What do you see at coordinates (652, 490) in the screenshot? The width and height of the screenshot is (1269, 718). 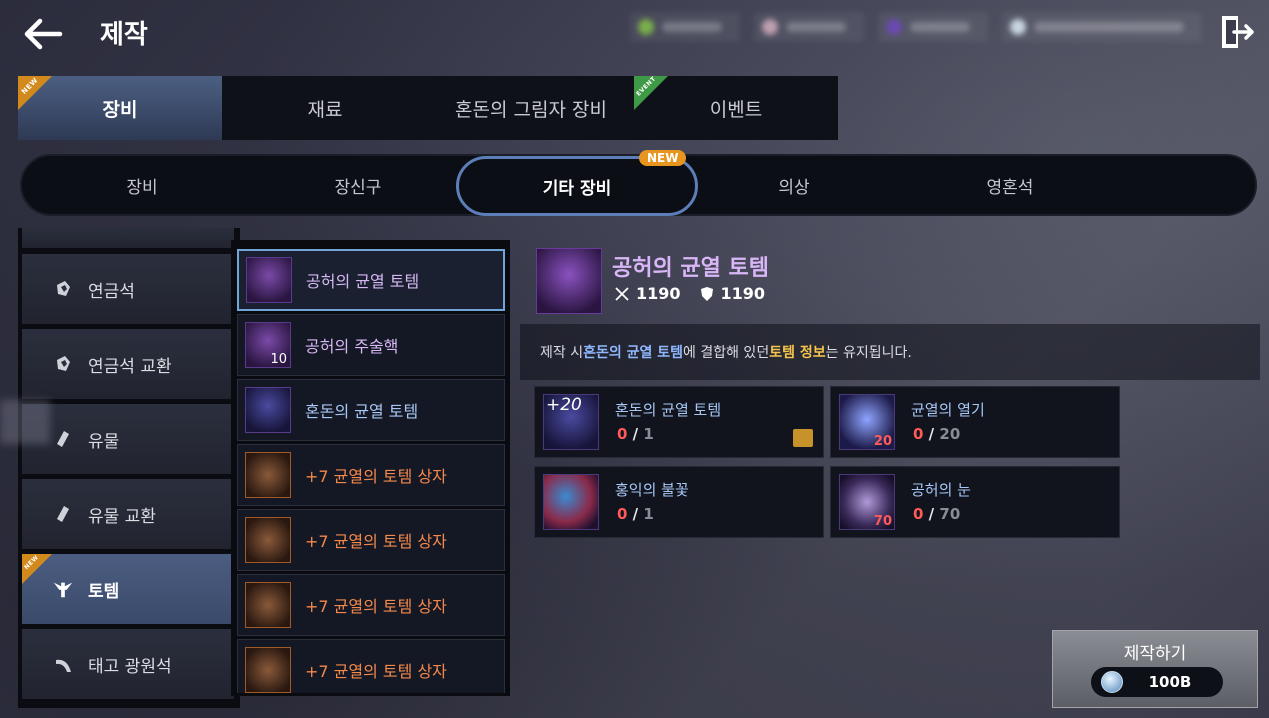 I see `material-name: 홍익의 불꽃` at bounding box center [652, 490].